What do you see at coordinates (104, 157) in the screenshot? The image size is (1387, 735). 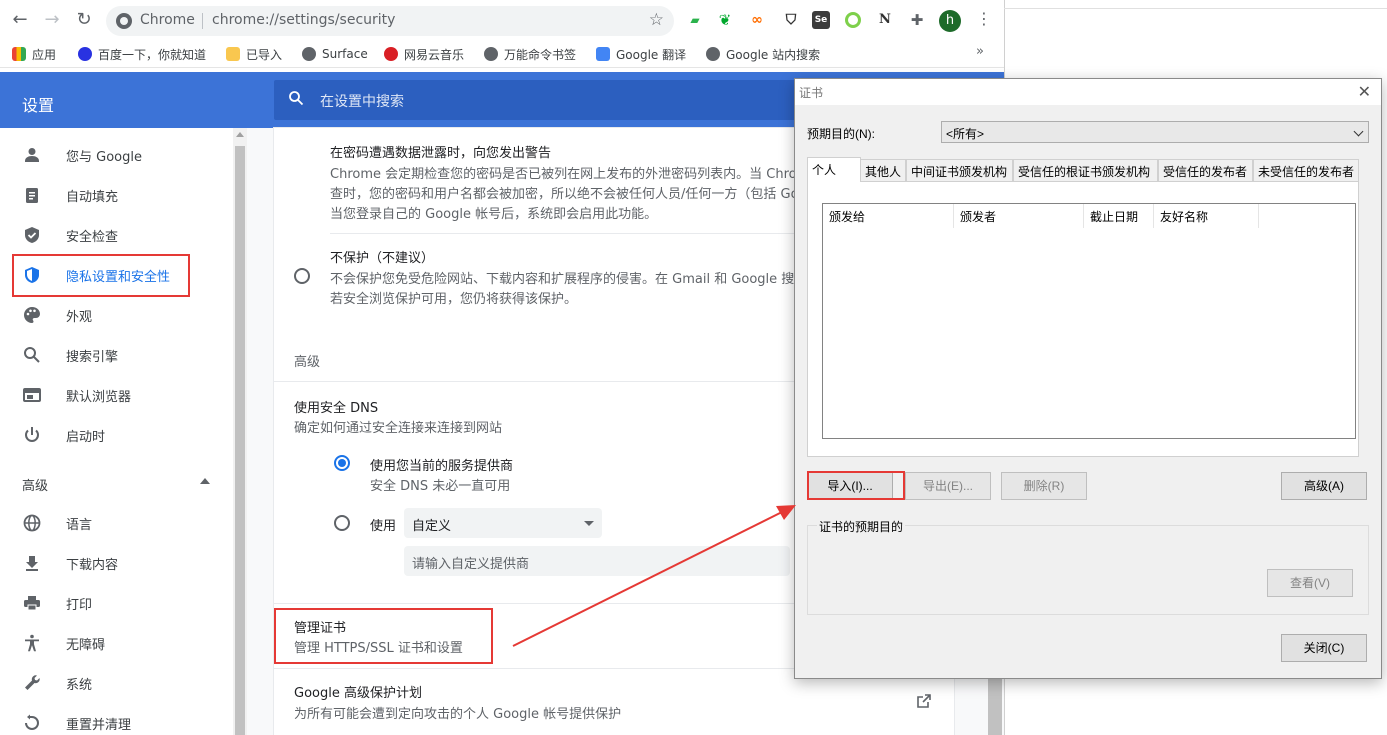 I see `sidebar-item-label: 您与 Google` at bounding box center [104, 157].